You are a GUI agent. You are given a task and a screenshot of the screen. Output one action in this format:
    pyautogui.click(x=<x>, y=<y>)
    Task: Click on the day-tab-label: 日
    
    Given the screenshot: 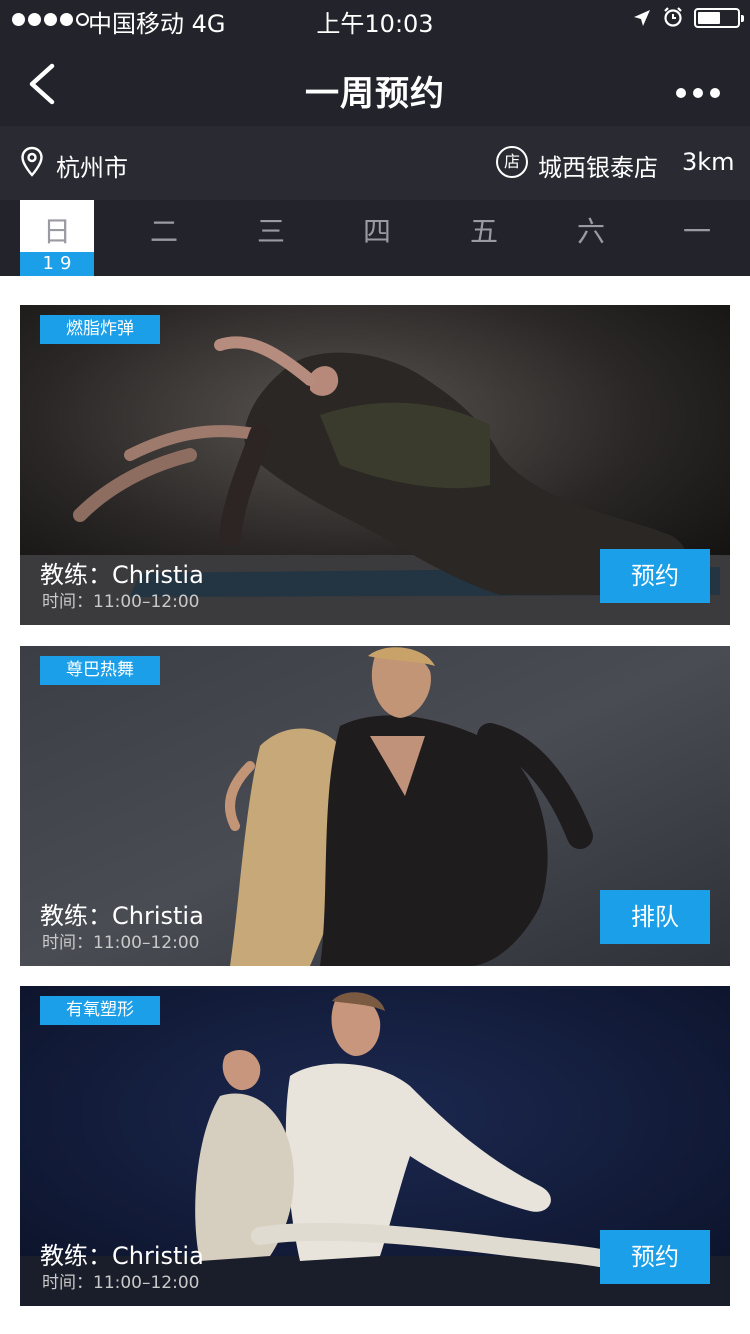 What is the action you would take?
    pyautogui.click(x=56, y=231)
    